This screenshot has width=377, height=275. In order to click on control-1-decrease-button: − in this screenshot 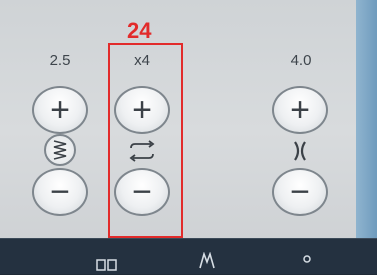, I will do `click(60, 192)`.